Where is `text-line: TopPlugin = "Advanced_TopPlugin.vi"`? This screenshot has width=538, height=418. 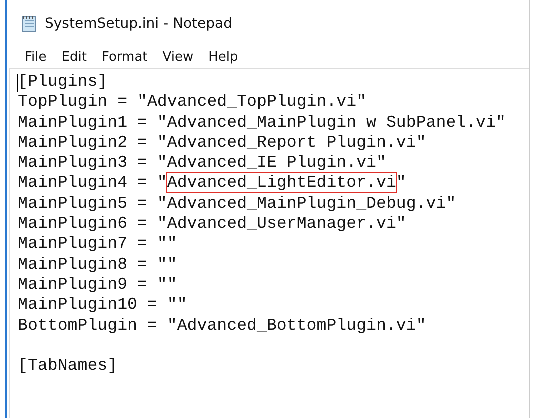 text-line: TopPlugin = "Advanced_TopPlugin.vi" is located at coordinates (192, 102).